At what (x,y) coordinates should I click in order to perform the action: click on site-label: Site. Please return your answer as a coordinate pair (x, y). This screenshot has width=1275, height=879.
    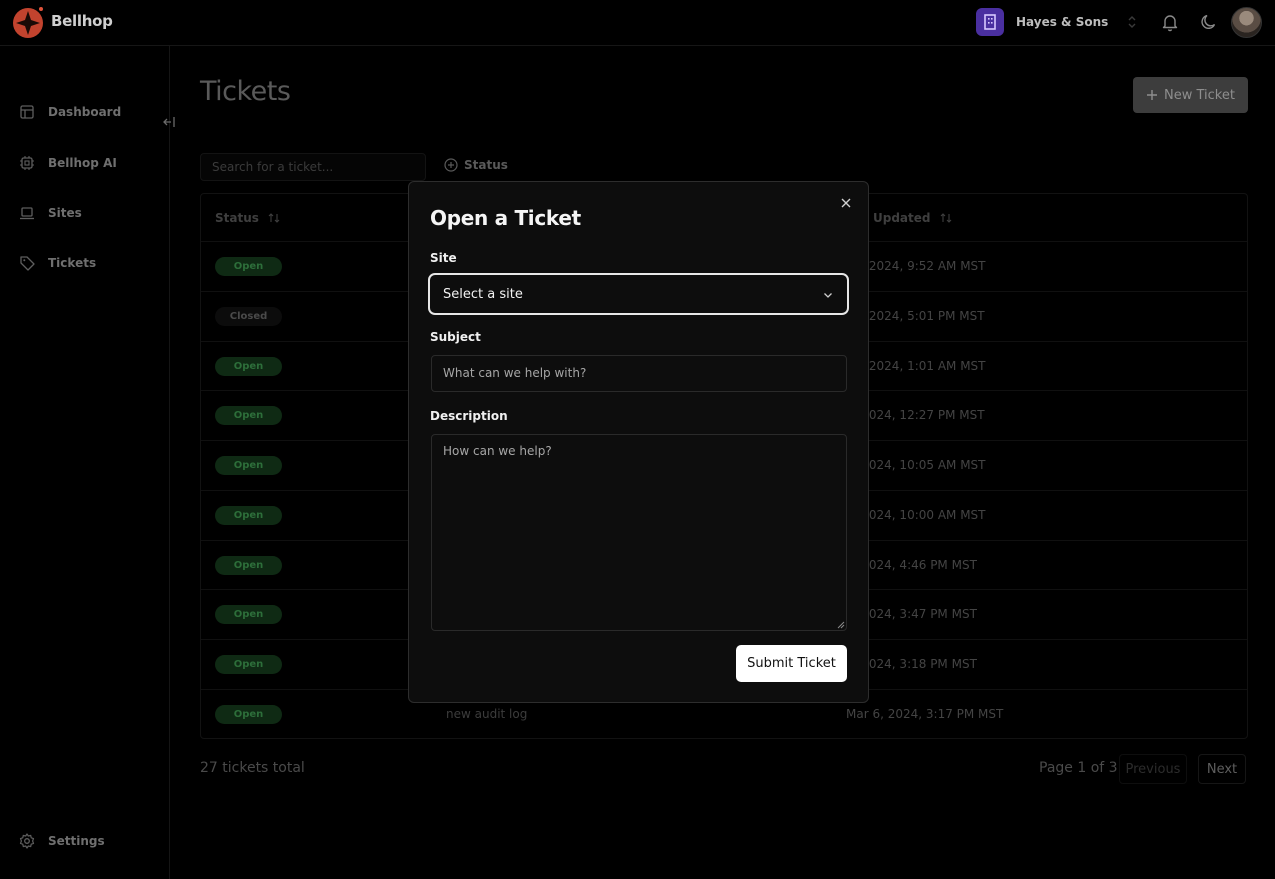
    Looking at the image, I should click on (443, 258).